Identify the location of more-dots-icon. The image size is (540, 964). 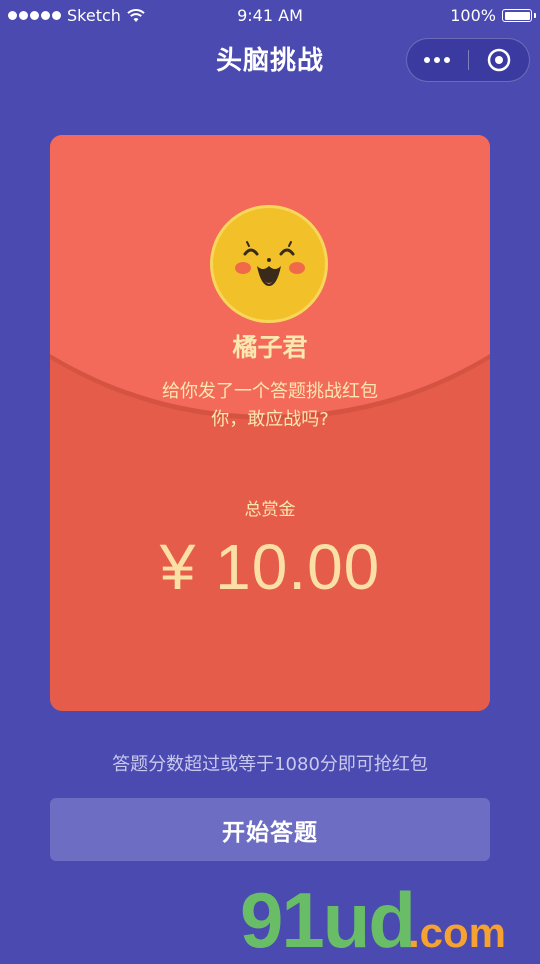
(427, 60).